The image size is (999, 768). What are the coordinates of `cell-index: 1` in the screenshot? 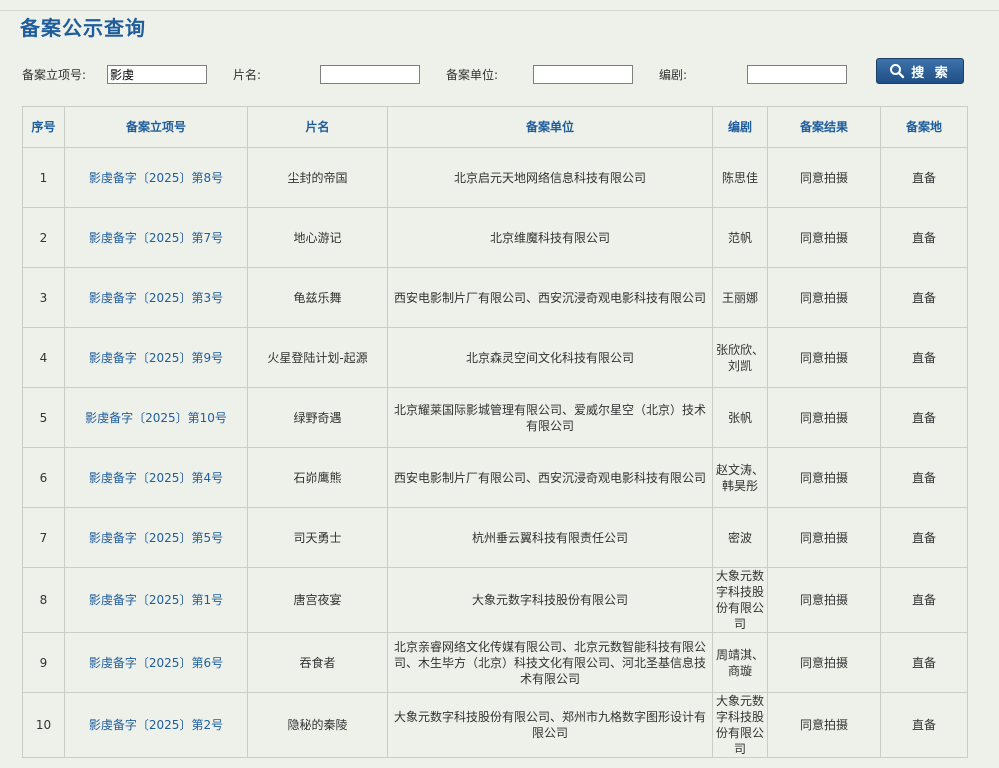 It's located at (43, 177).